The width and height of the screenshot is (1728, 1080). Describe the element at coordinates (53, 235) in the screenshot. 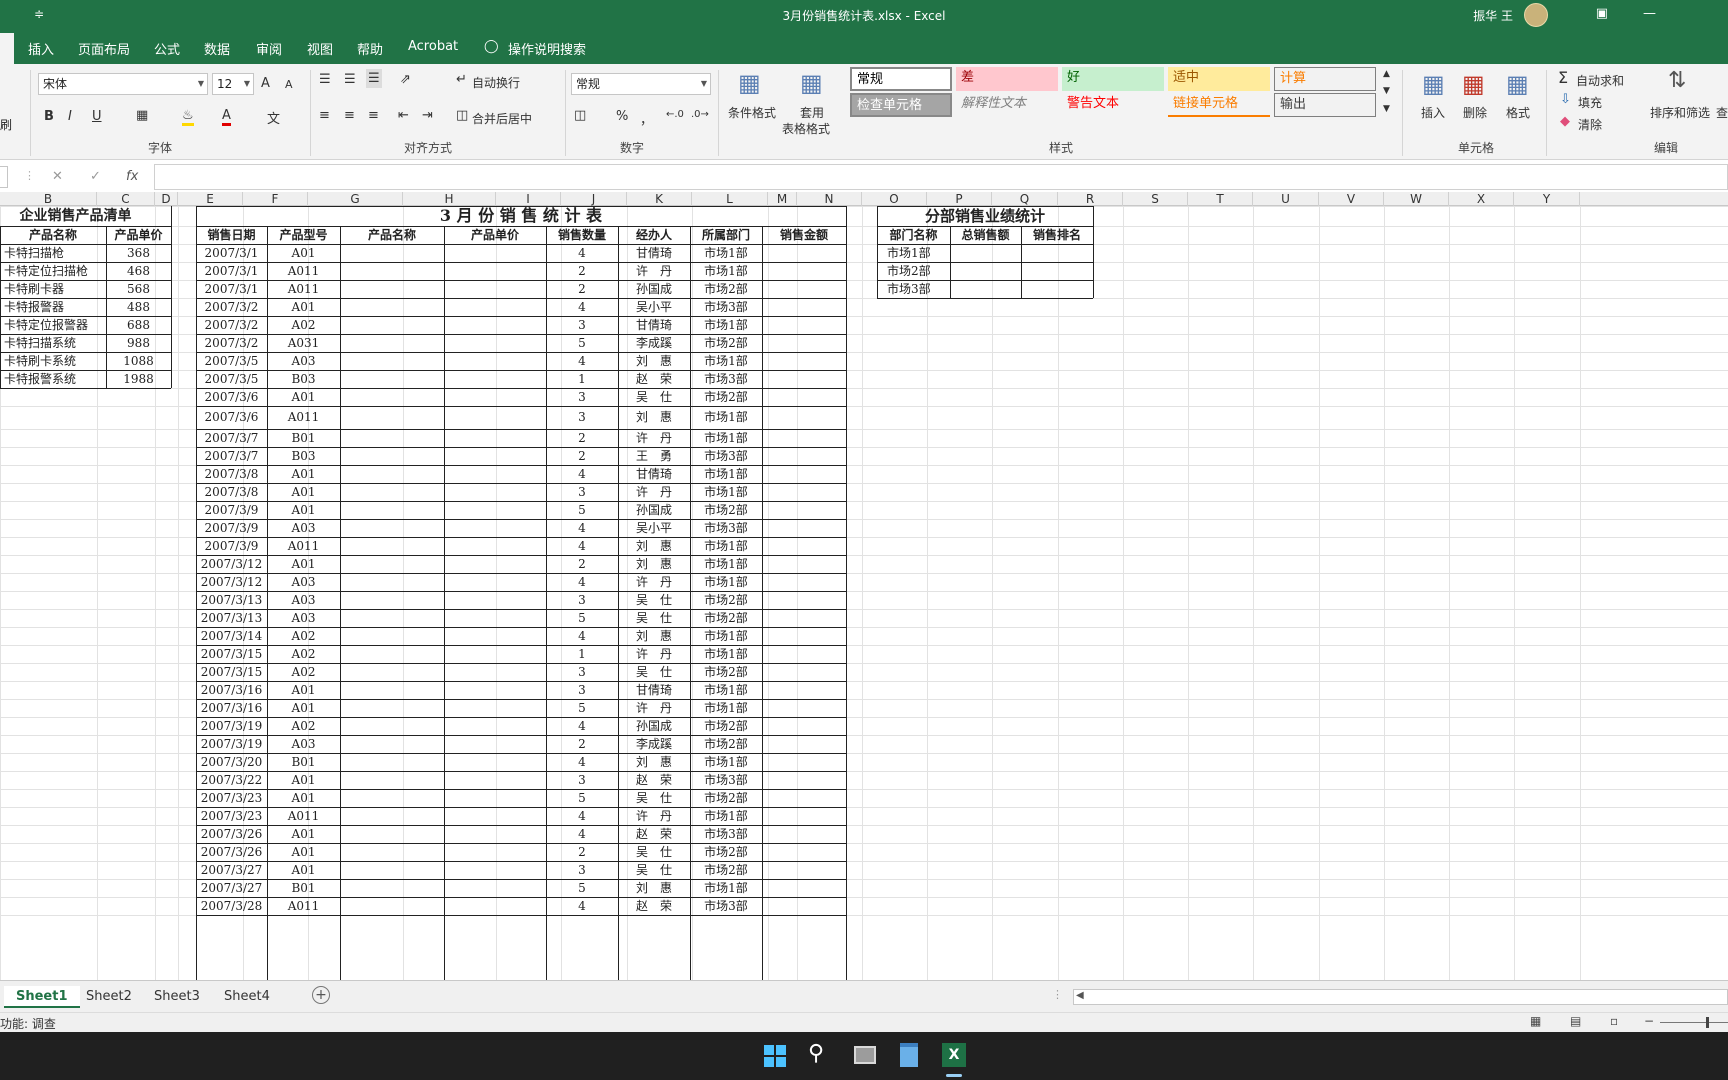

I see `products-header: 产品名称` at that location.